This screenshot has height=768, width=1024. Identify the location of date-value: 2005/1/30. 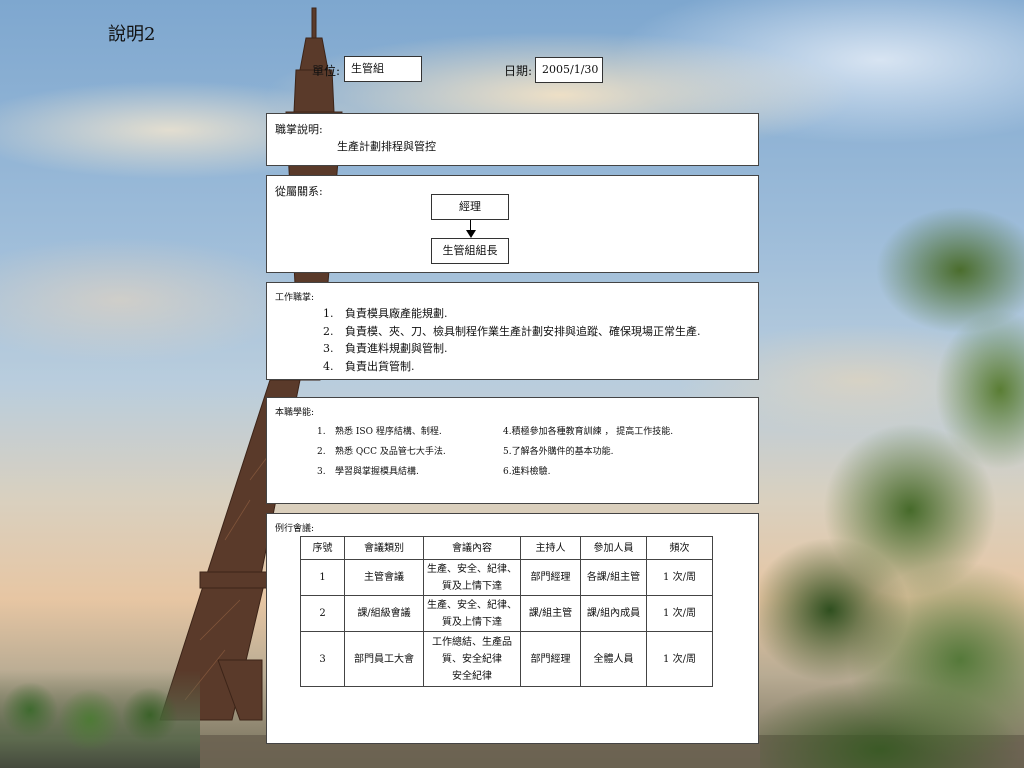
(569, 70).